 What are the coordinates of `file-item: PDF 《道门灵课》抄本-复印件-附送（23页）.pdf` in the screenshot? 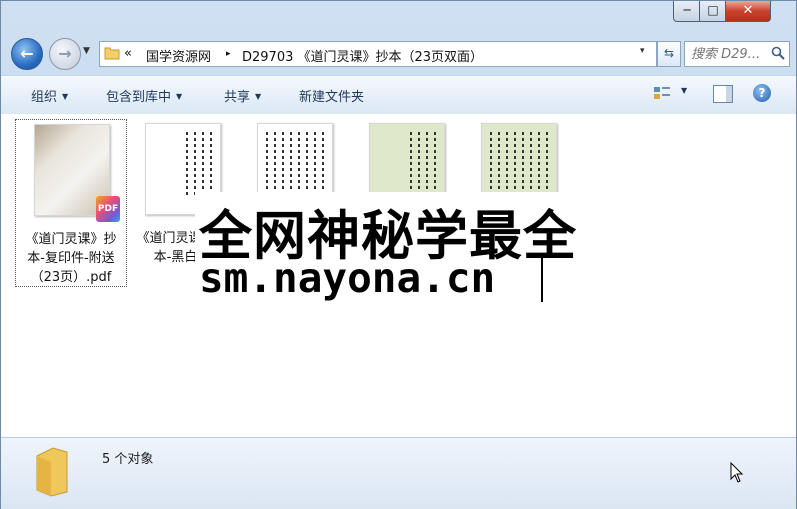 It's located at (71, 203).